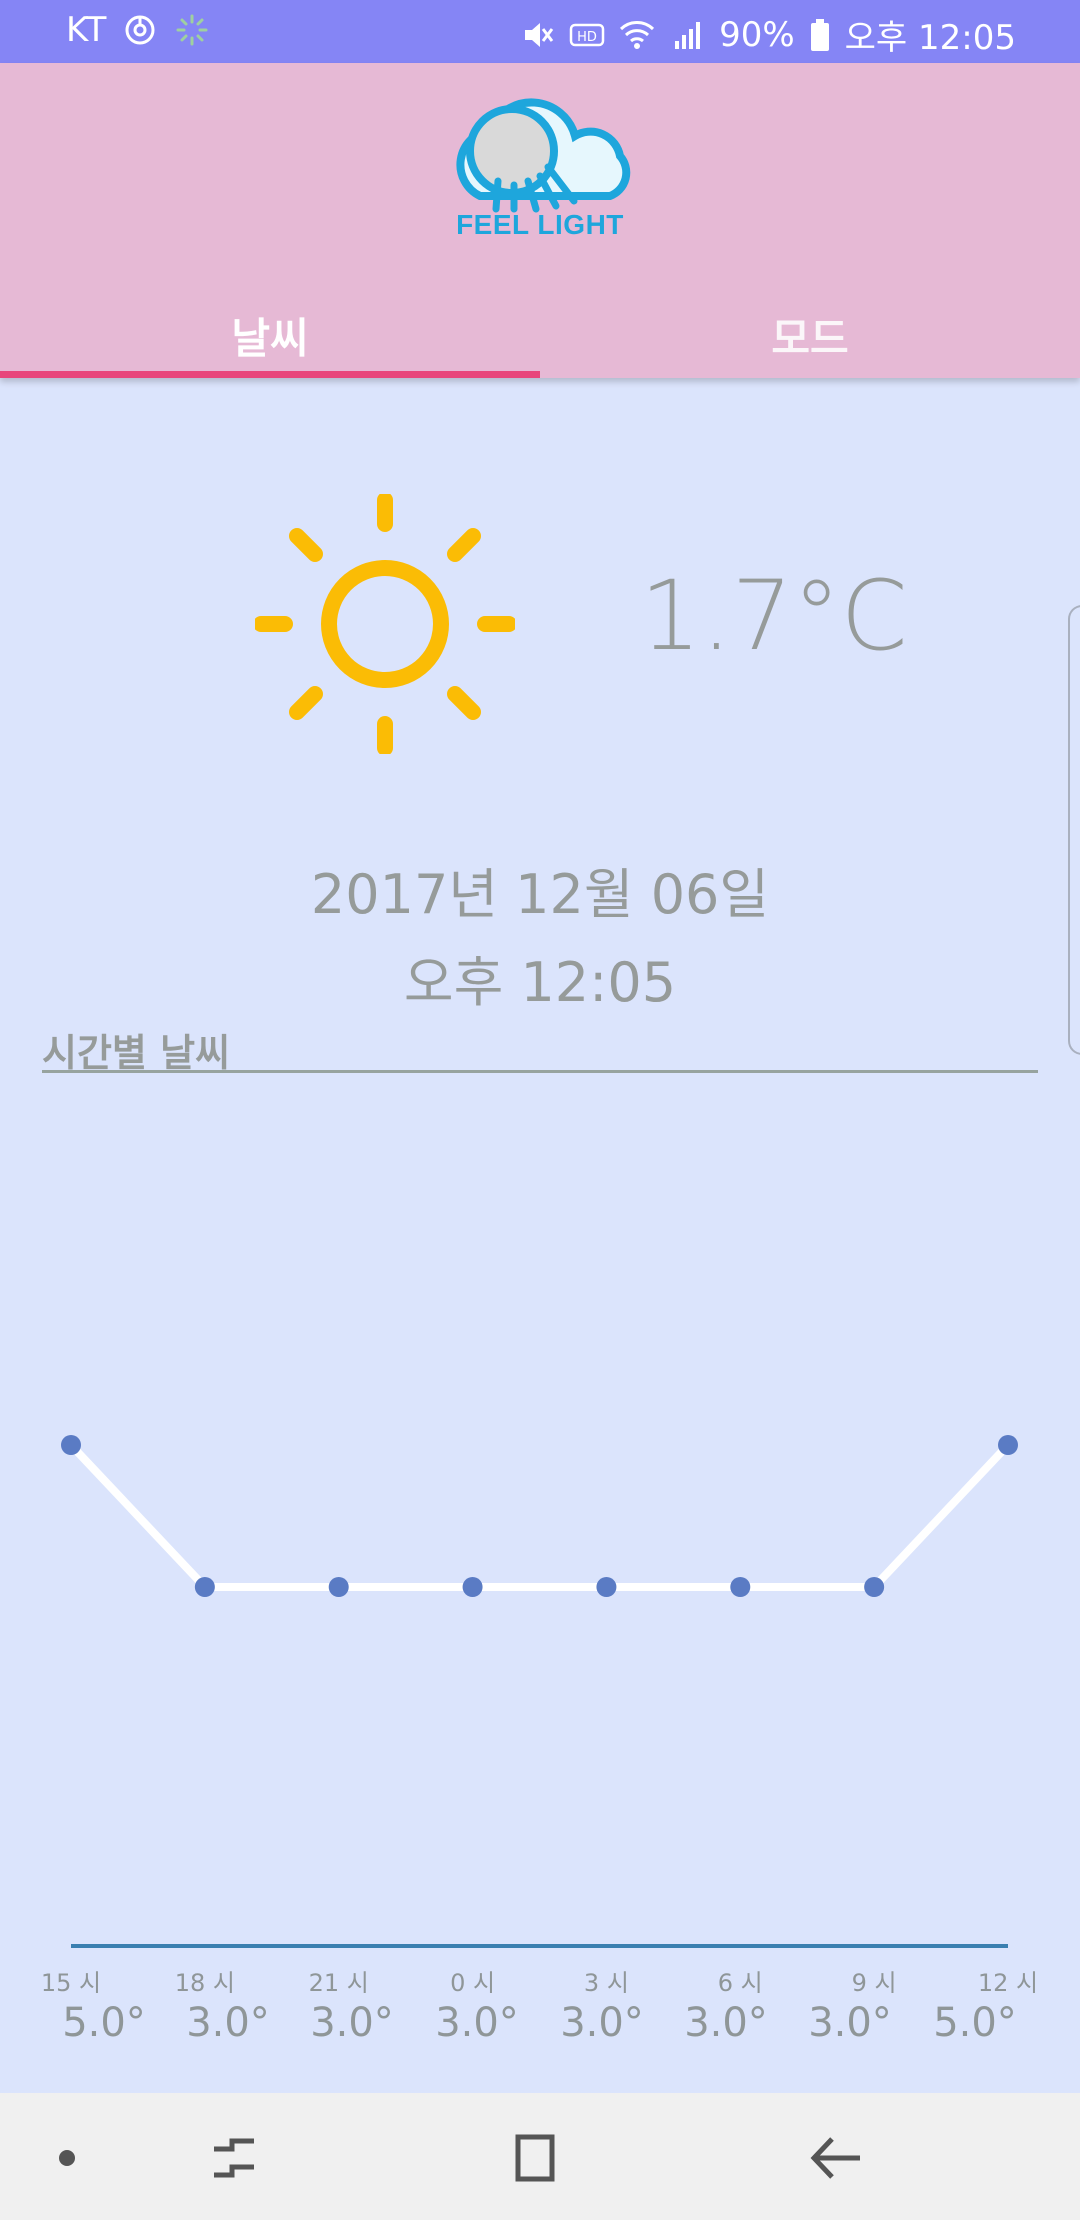 The width and height of the screenshot is (1080, 2220). What do you see at coordinates (637, 35) in the screenshot?
I see `wifi-icon` at bounding box center [637, 35].